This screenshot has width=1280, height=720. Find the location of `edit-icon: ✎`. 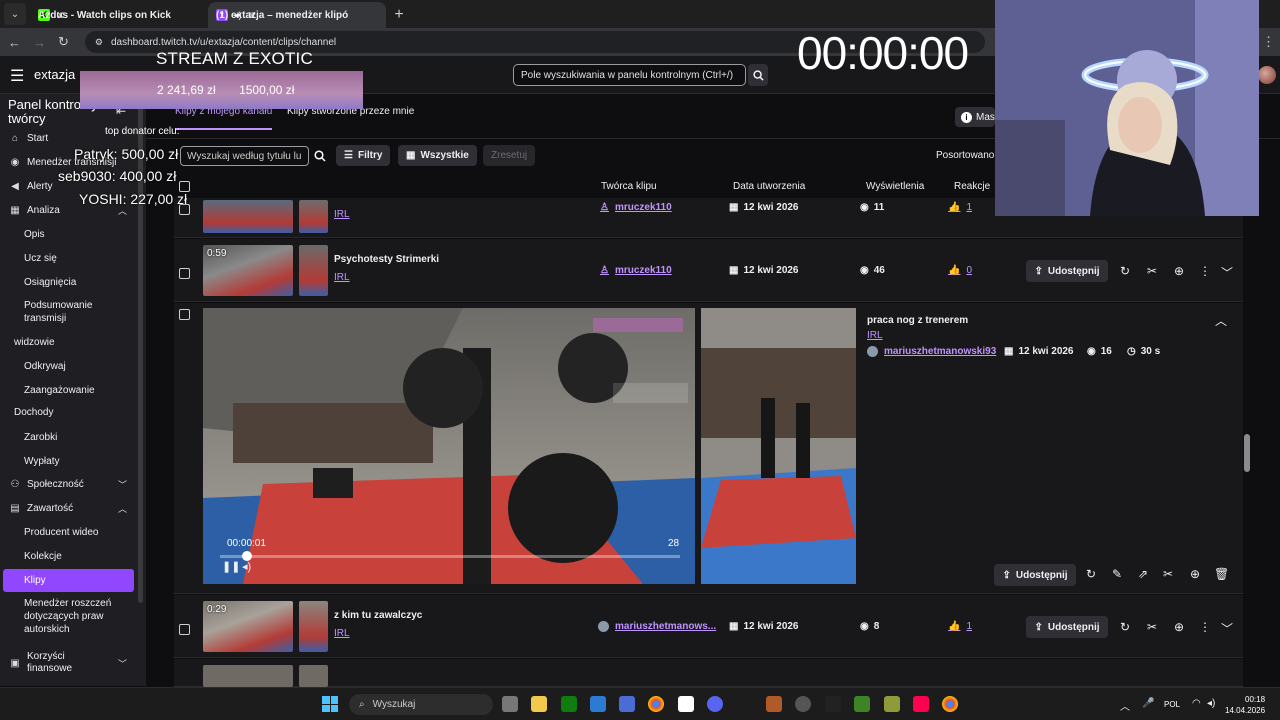

edit-icon: ✎ is located at coordinates (1117, 574).